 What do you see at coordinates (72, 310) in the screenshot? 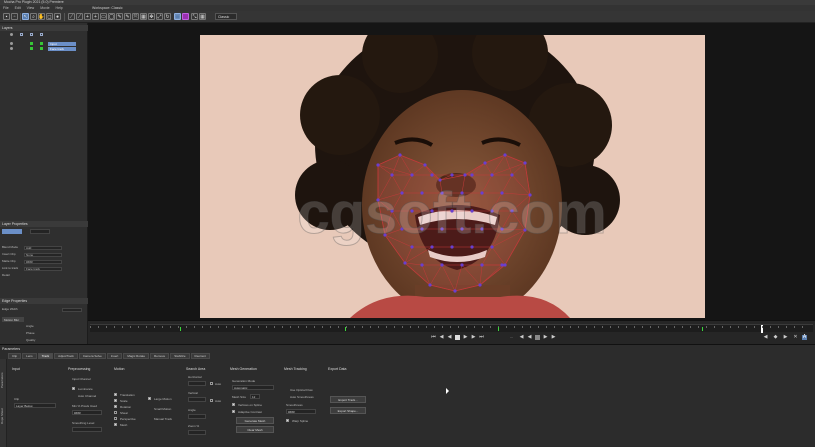
I see `edge-width-field` at bounding box center [72, 310].